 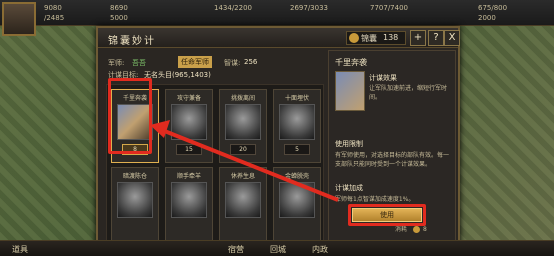 I want to click on gold-label: 锦囊, so click(x=369, y=38).